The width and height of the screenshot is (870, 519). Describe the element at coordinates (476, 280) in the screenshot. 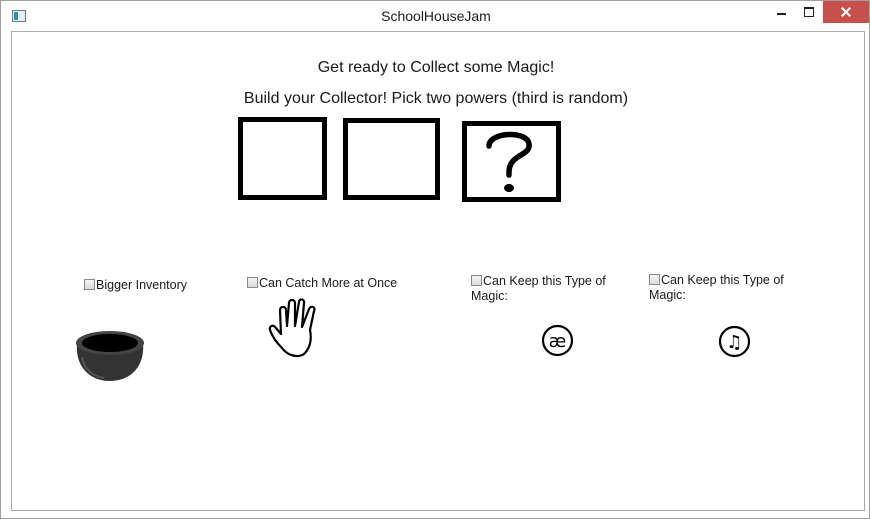

I see `keep-magic-1-checkbox` at that location.